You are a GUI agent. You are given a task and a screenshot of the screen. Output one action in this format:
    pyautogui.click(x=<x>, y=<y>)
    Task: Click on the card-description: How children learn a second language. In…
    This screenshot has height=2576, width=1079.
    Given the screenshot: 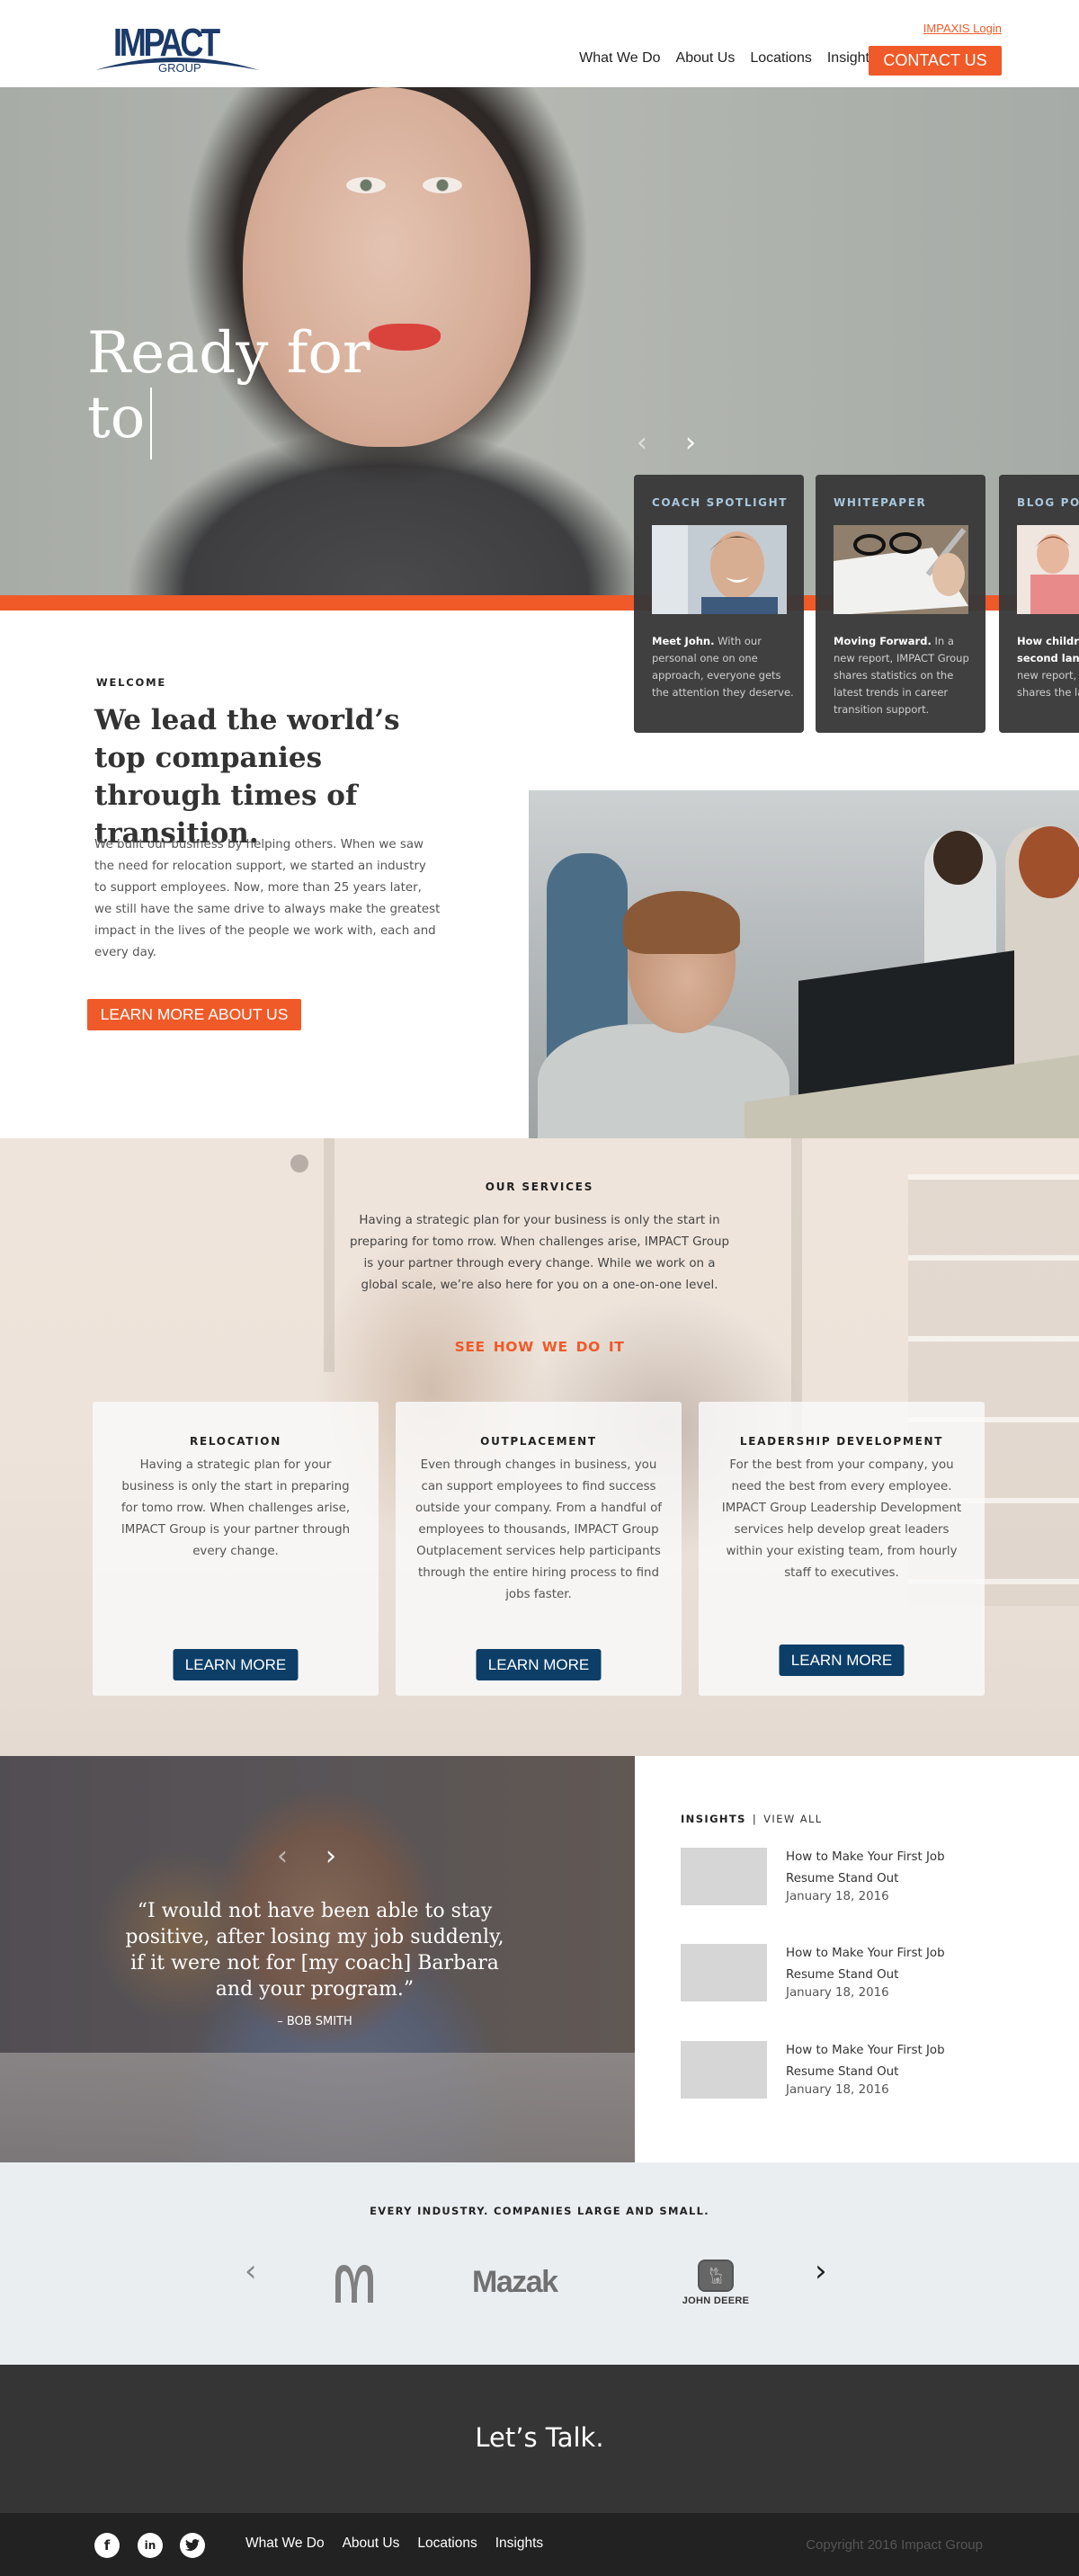 What is the action you would take?
    pyautogui.click(x=1048, y=667)
    